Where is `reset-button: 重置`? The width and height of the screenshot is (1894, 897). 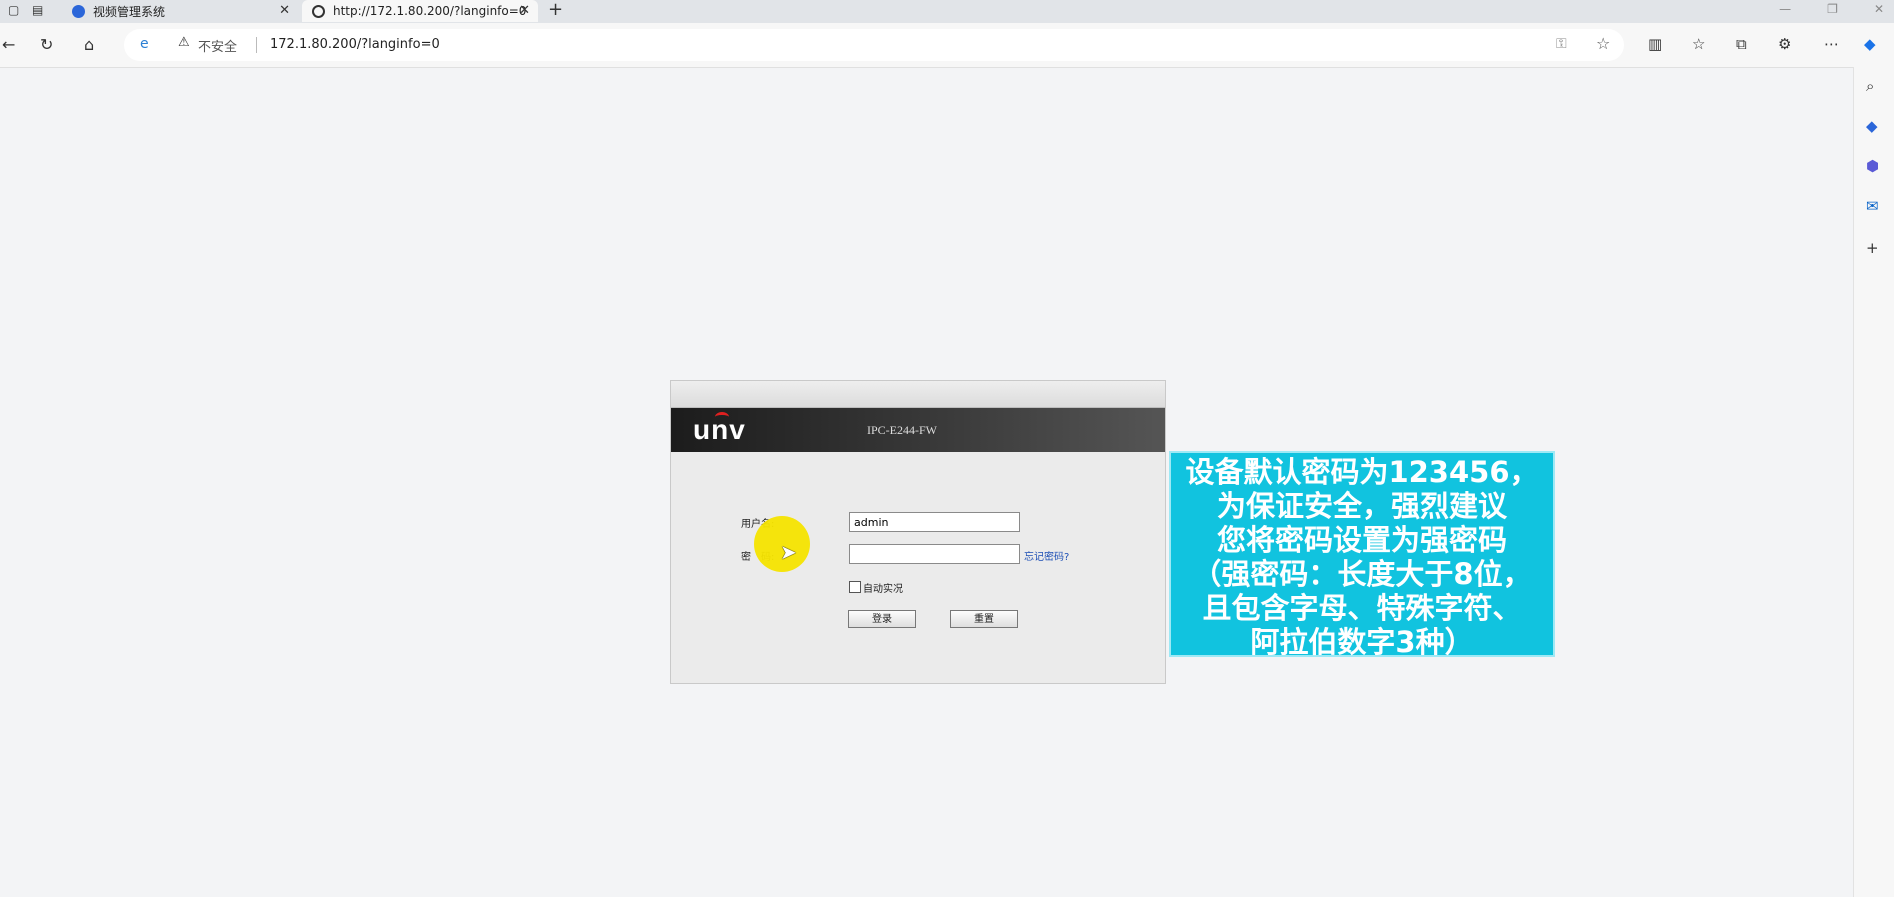 reset-button: 重置 is located at coordinates (984, 619).